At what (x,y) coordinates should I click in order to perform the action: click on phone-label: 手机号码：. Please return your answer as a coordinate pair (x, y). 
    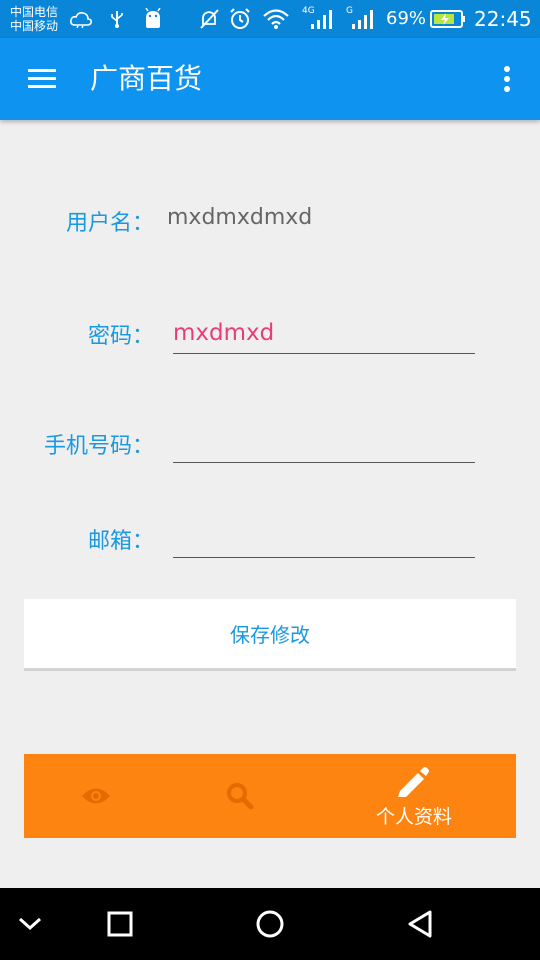
    Looking at the image, I should click on (98, 446).